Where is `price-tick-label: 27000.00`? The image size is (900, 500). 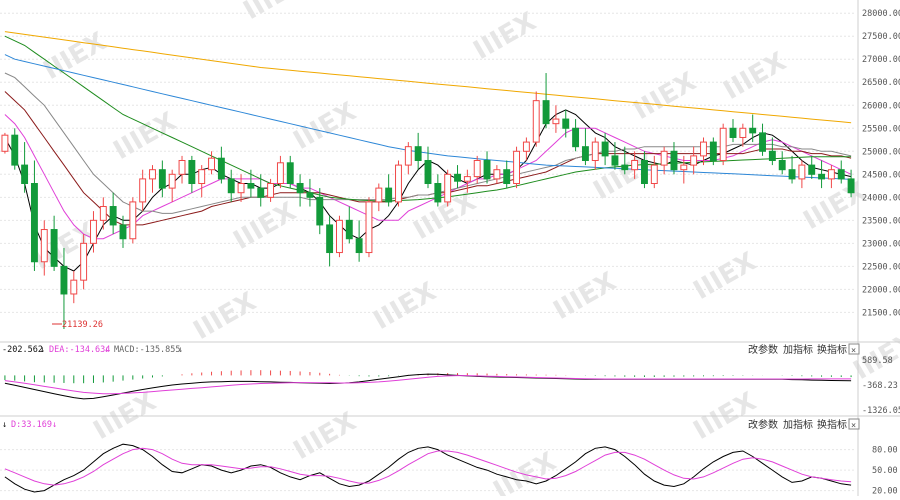
price-tick-label: 27000.00 is located at coordinates (881, 60).